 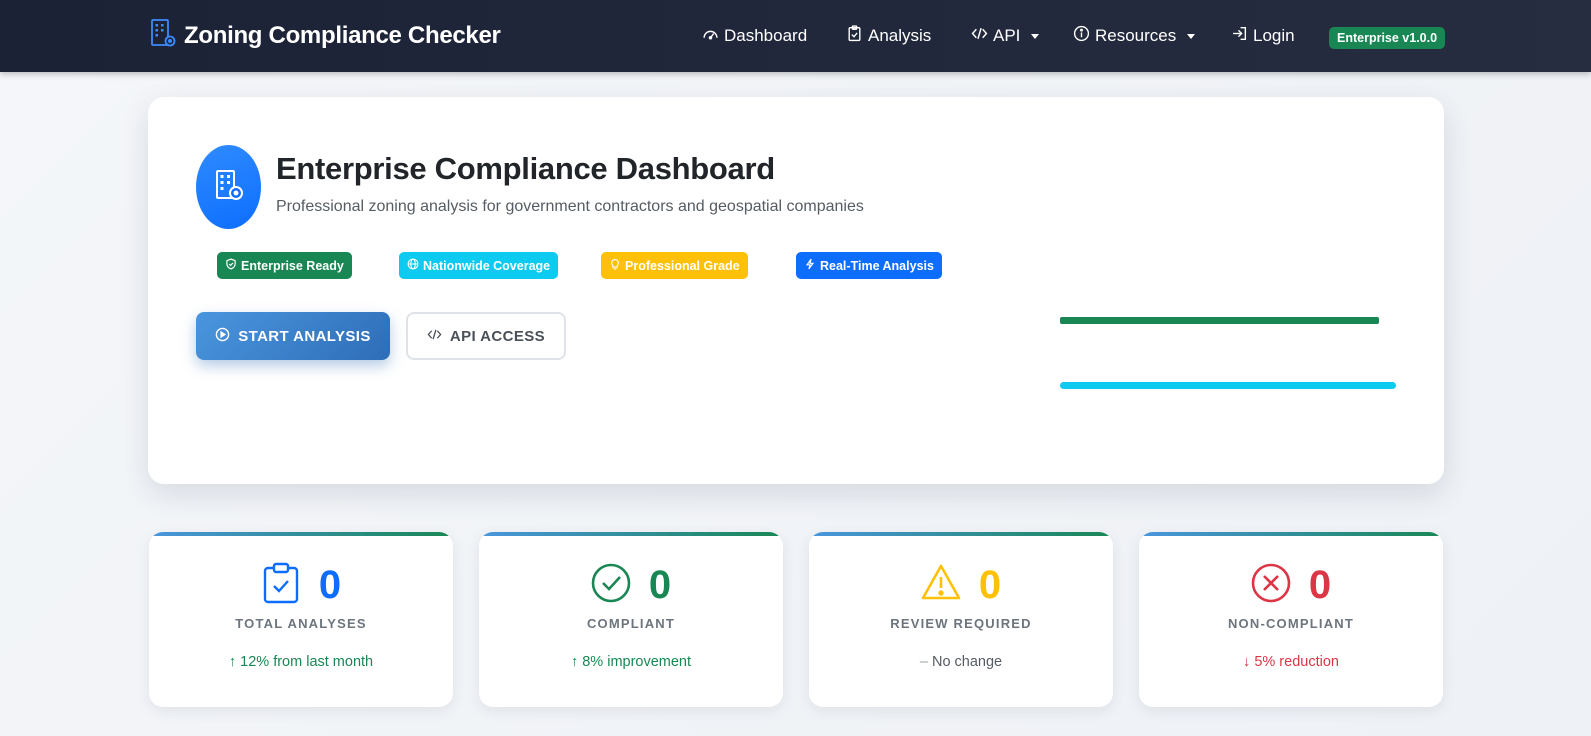 I want to click on brand: Zoning Compliance Checker, so click(x=325, y=36).